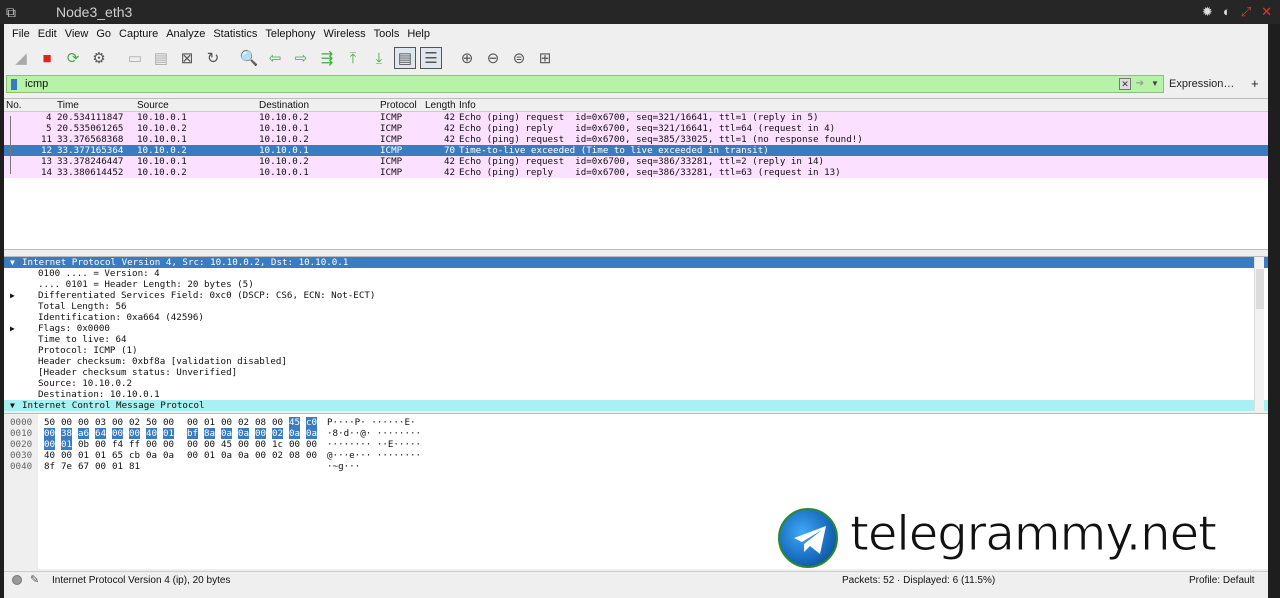 Image resolution: width=1280 pixels, height=598 pixels. I want to click on resize-columns-icon: ⊞, so click(545, 58).